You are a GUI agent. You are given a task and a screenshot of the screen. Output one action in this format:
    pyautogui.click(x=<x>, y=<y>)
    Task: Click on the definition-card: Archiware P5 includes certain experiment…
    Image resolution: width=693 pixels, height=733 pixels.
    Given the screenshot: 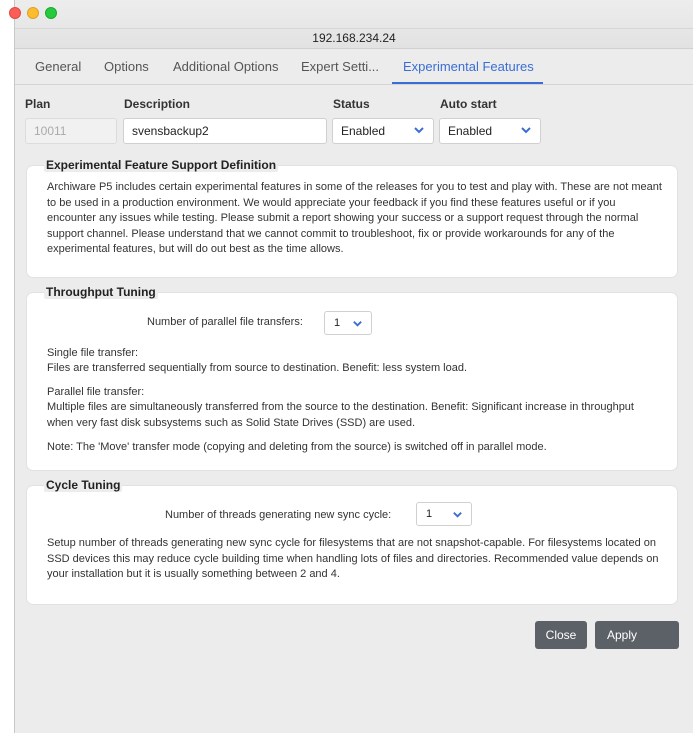 What is the action you would take?
    pyautogui.click(x=352, y=221)
    